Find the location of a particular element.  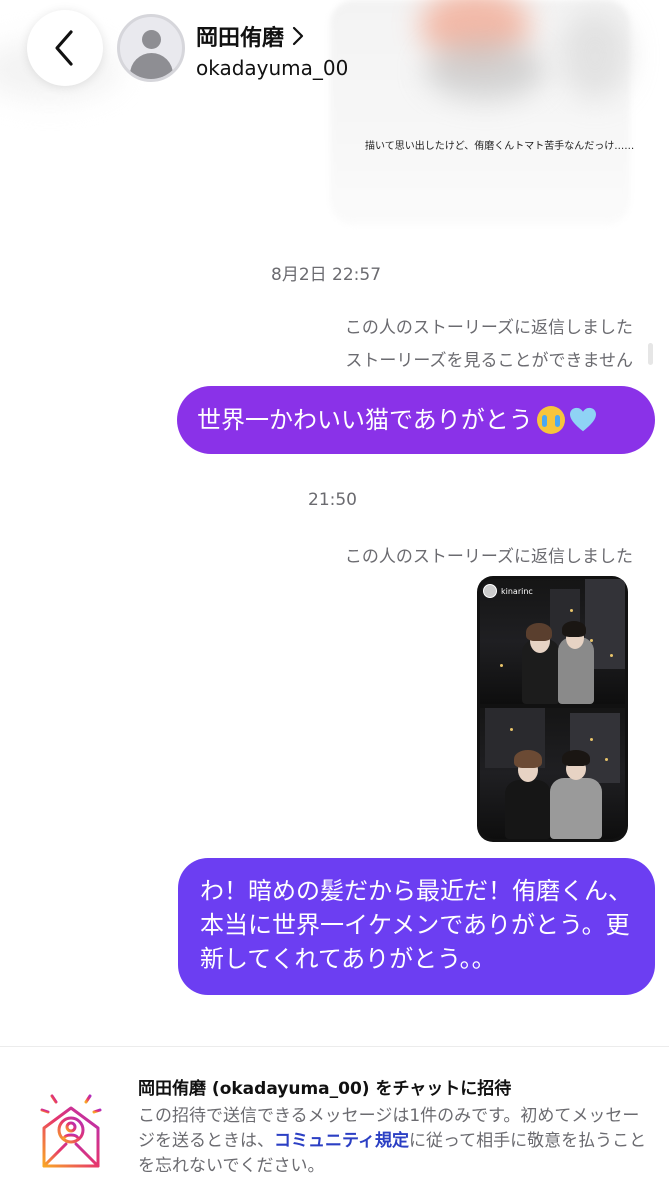

community-guidelines-link: コミュニティ規定 is located at coordinates (341, 1141).